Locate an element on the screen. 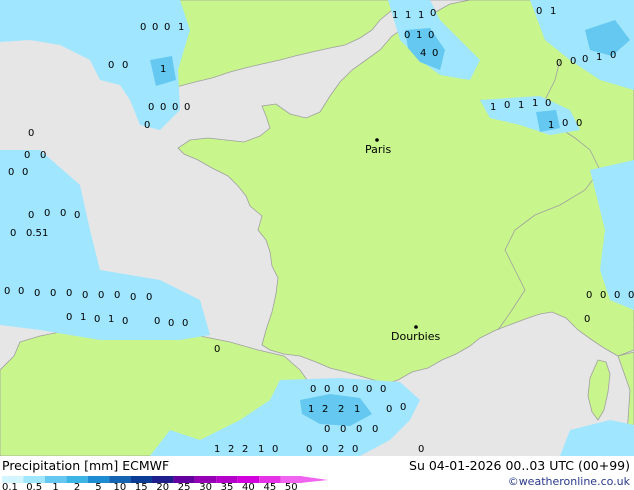  legend-date: Su 04-01-2026 00..03 UTC (00+99) is located at coordinates (519, 465).